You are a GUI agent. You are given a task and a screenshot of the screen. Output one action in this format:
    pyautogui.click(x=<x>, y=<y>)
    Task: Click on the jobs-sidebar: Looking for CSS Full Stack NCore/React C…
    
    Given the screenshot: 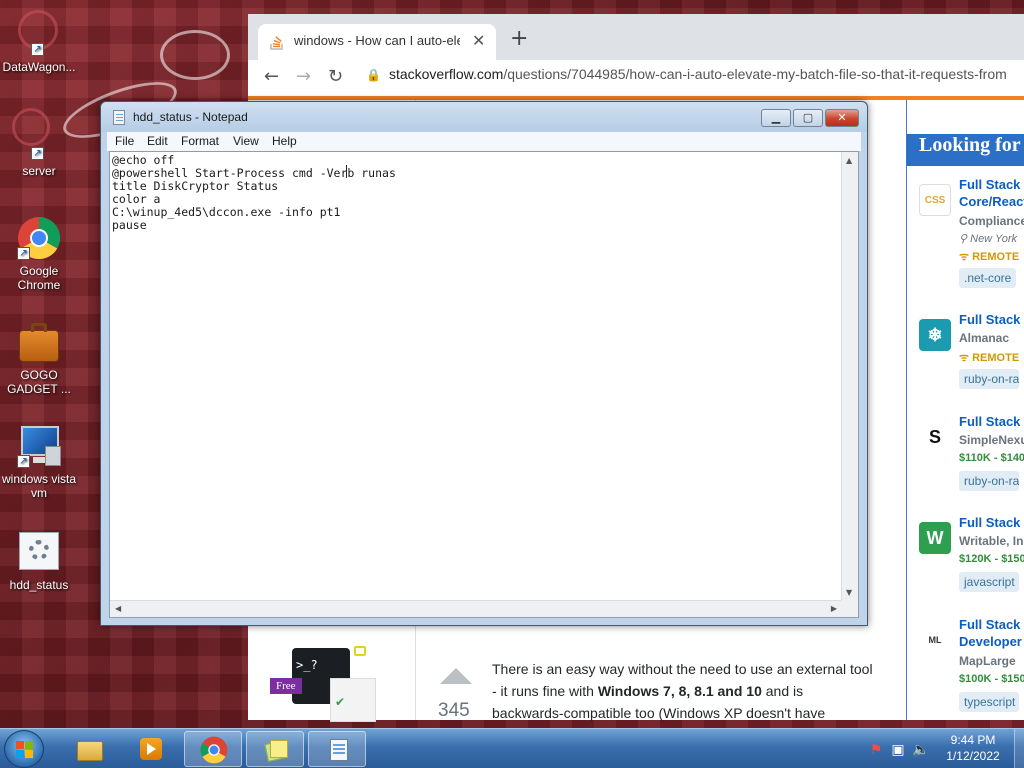 What is the action you would take?
    pyautogui.click(x=965, y=410)
    